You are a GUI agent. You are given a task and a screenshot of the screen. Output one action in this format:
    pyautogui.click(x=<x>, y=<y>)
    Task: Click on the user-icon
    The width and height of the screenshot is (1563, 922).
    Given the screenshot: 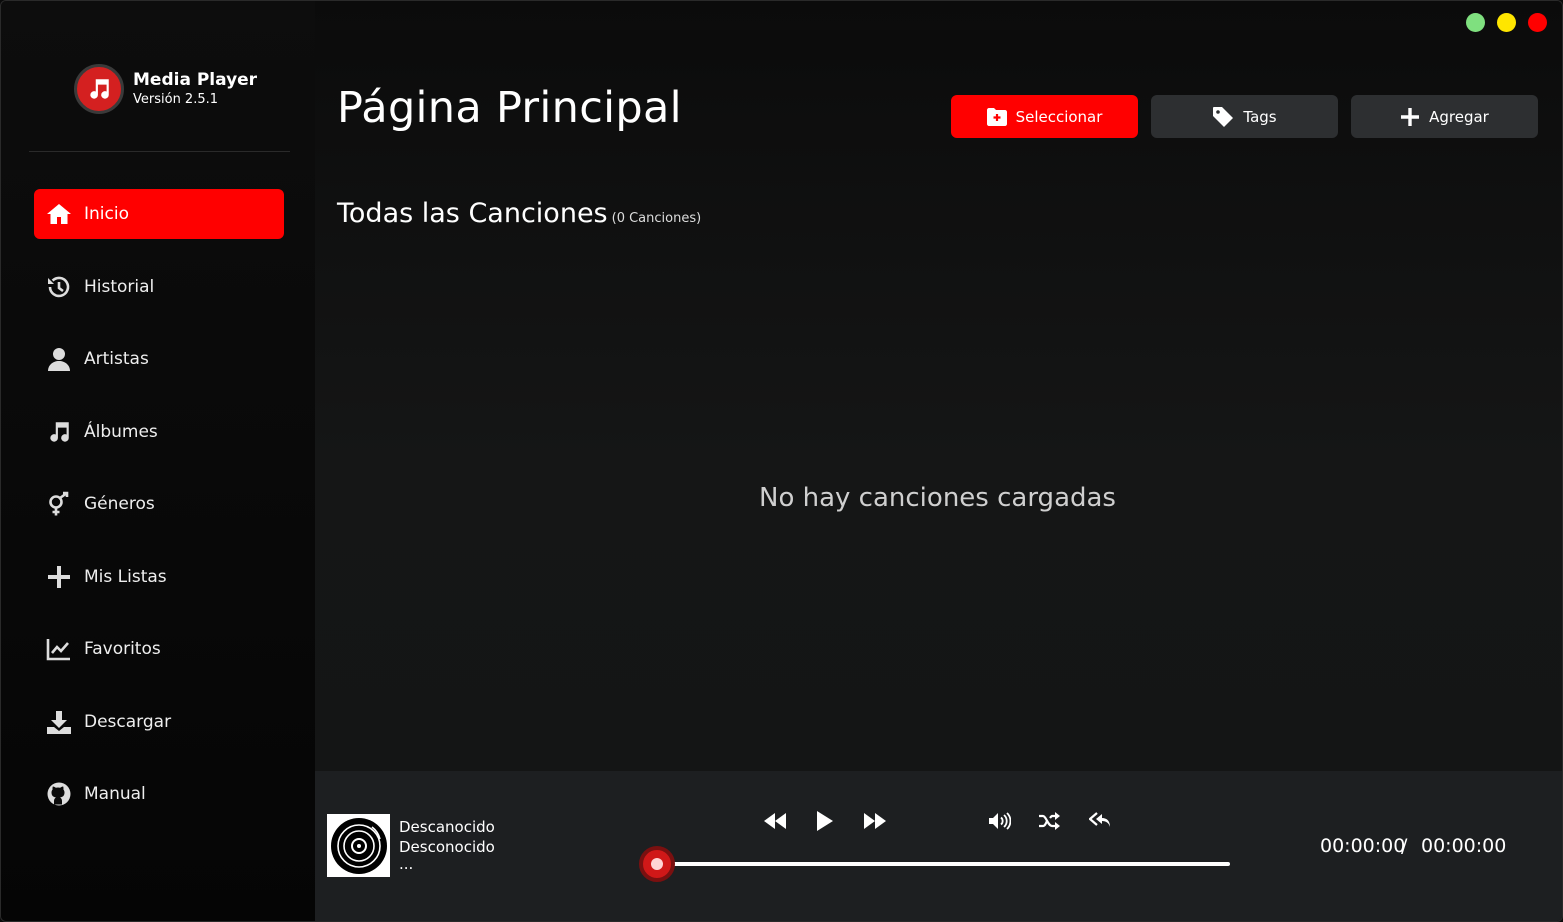 What is the action you would take?
    pyautogui.click(x=59, y=359)
    